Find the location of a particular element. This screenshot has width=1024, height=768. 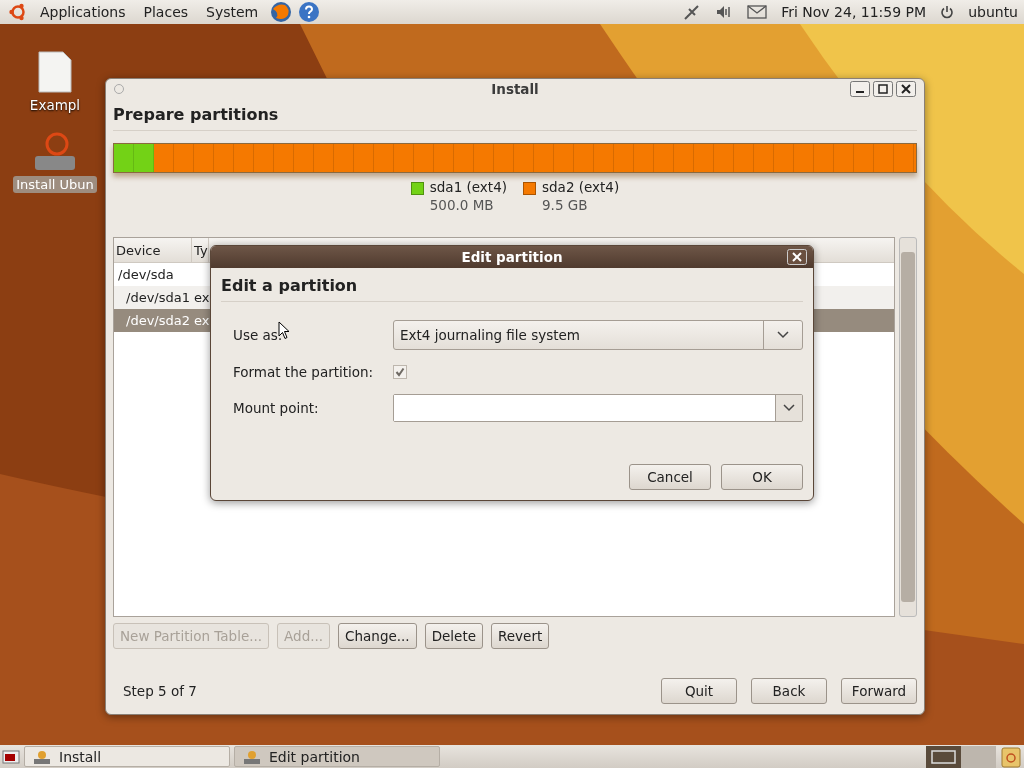

menu-item: Places is located at coordinates (166, 12).